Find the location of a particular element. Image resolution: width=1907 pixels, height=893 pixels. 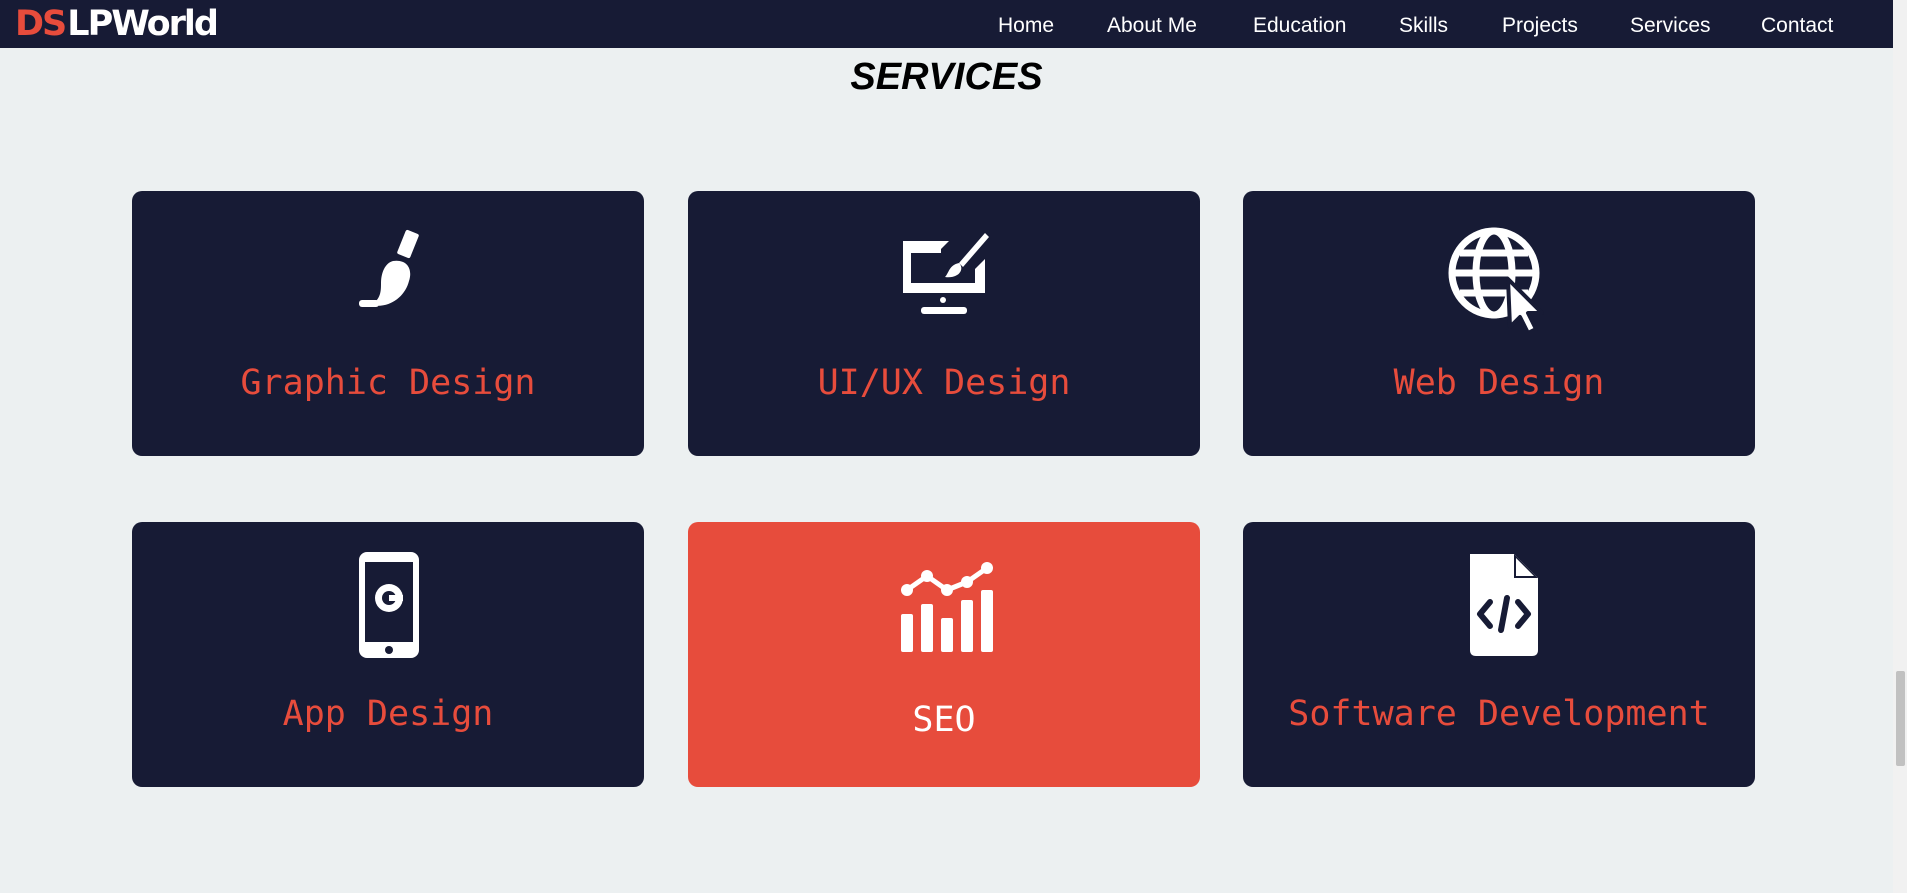

service-card-graphic-design: Graphic Design is located at coordinates (388, 323).